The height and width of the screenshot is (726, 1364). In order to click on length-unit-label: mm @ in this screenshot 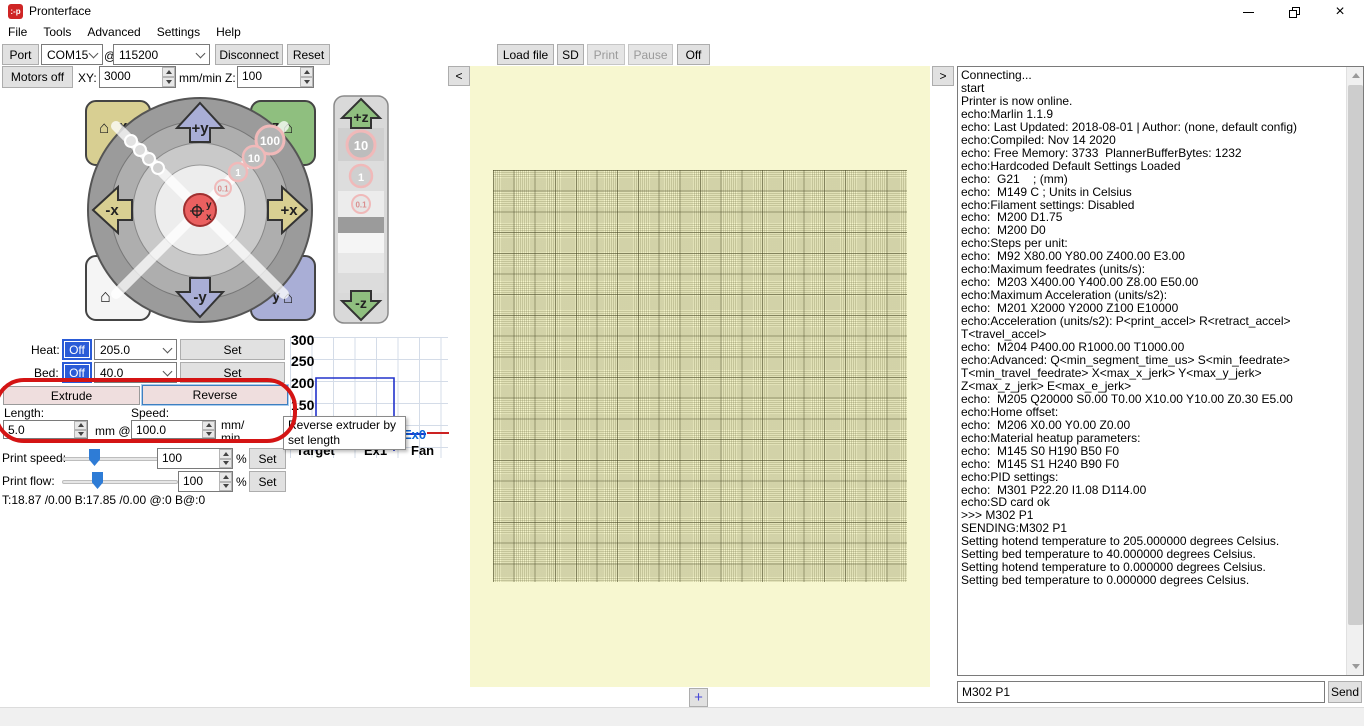, I will do `click(113, 431)`.